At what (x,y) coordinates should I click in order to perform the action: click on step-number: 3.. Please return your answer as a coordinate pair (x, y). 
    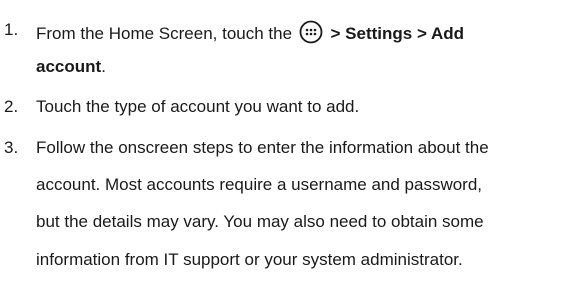
    Looking at the image, I should click on (11, 147).